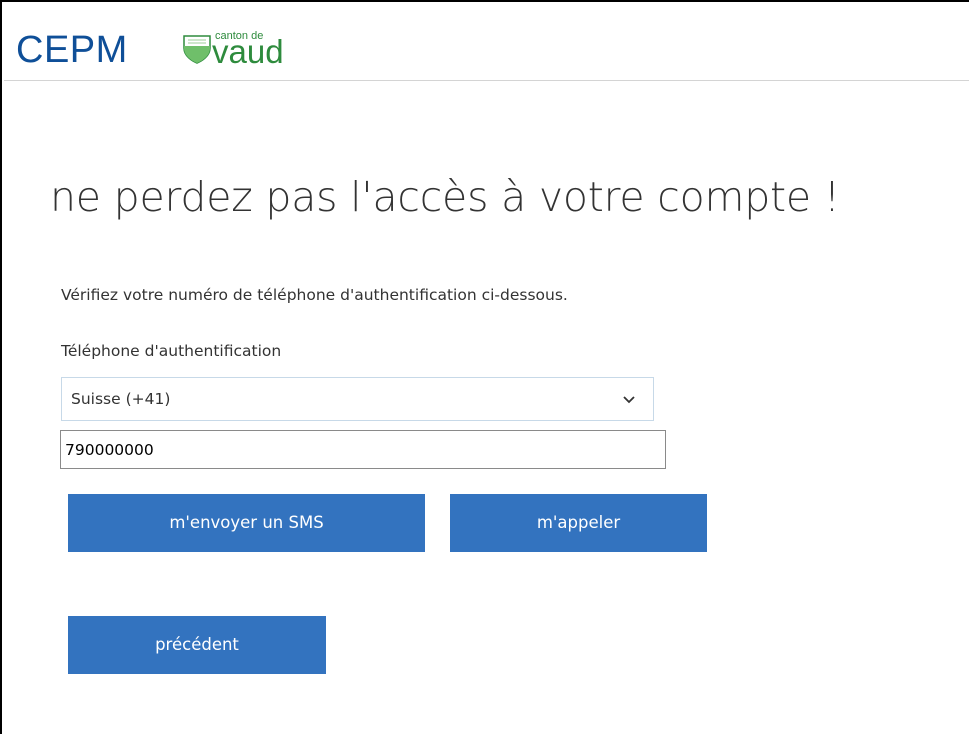  I want to click on country-code-value: Suisse (+41), so click(121, 399).